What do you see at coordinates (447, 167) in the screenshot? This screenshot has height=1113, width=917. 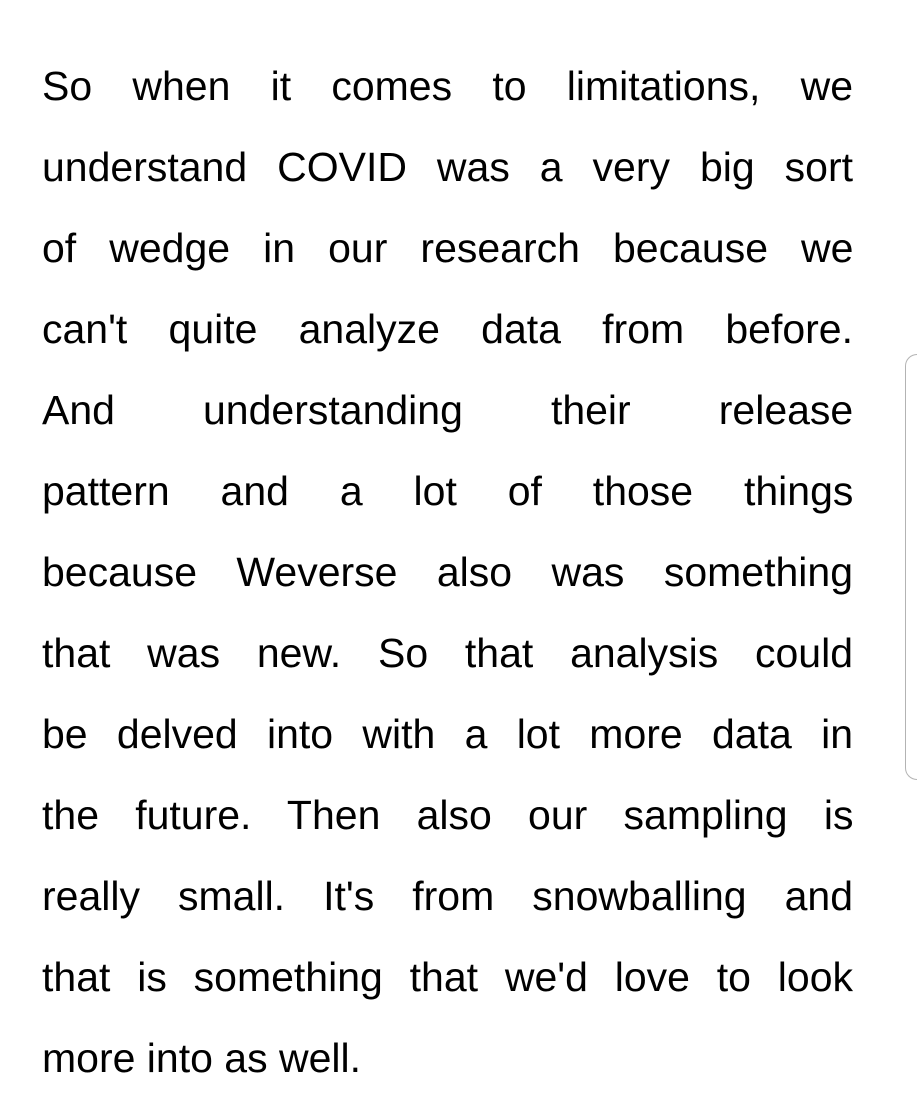 I see `text-line: understand COVID was a very big sort` at bounding box center [447, 167].